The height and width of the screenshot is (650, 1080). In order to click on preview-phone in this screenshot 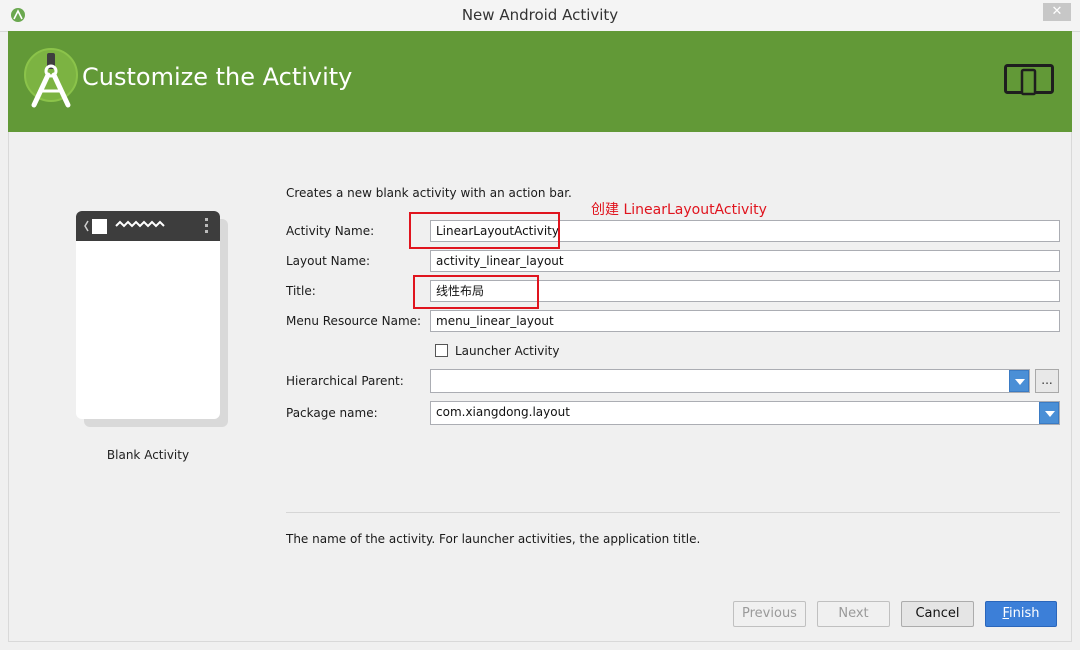, I will do `click(148, 315)`.